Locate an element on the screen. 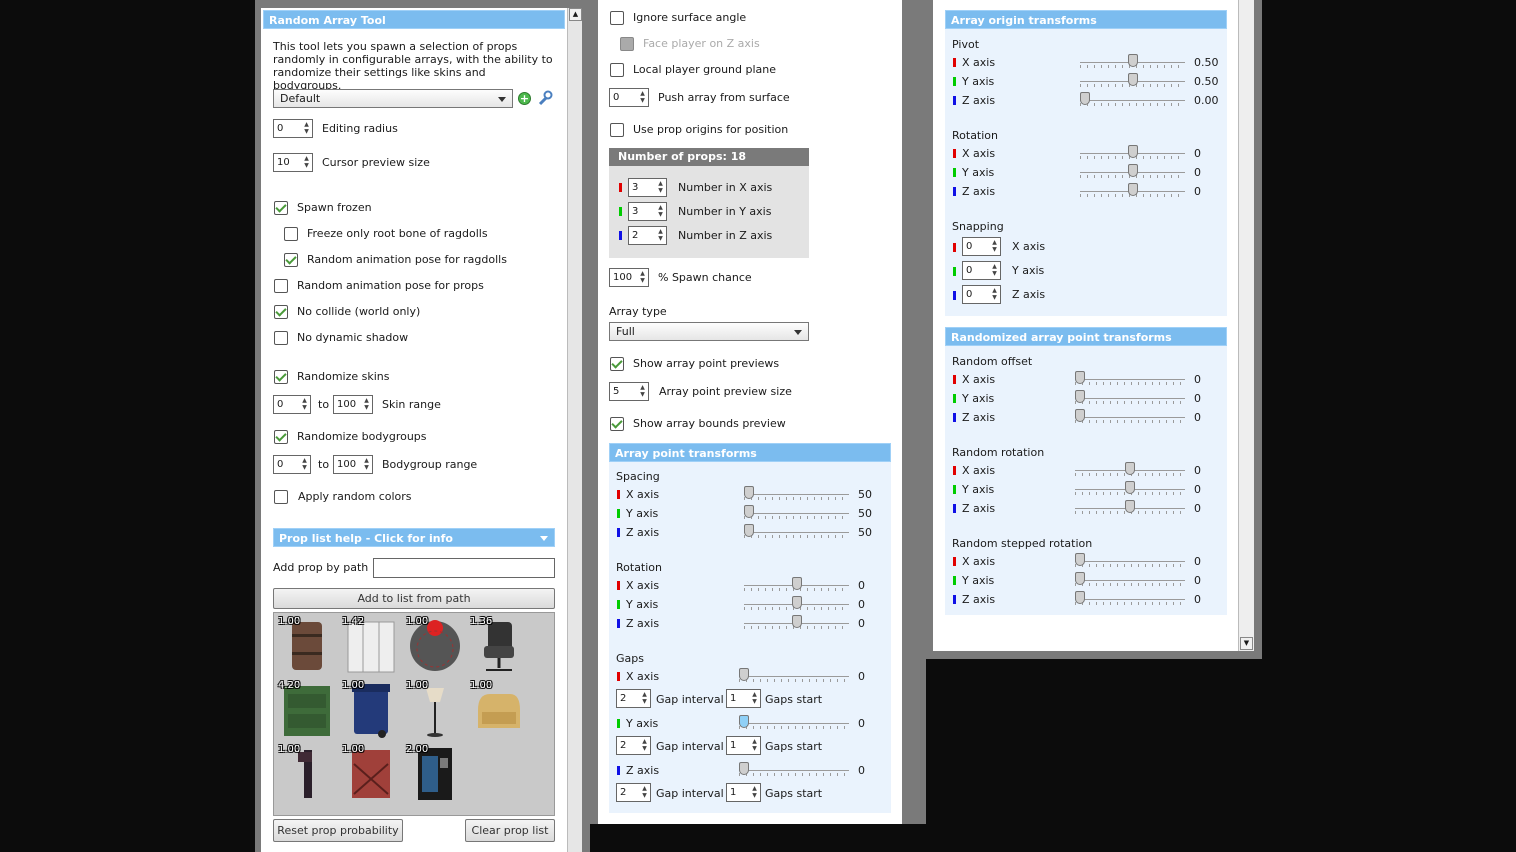  scrollbar-right: ▼ is located at coordinates (1246, 325).